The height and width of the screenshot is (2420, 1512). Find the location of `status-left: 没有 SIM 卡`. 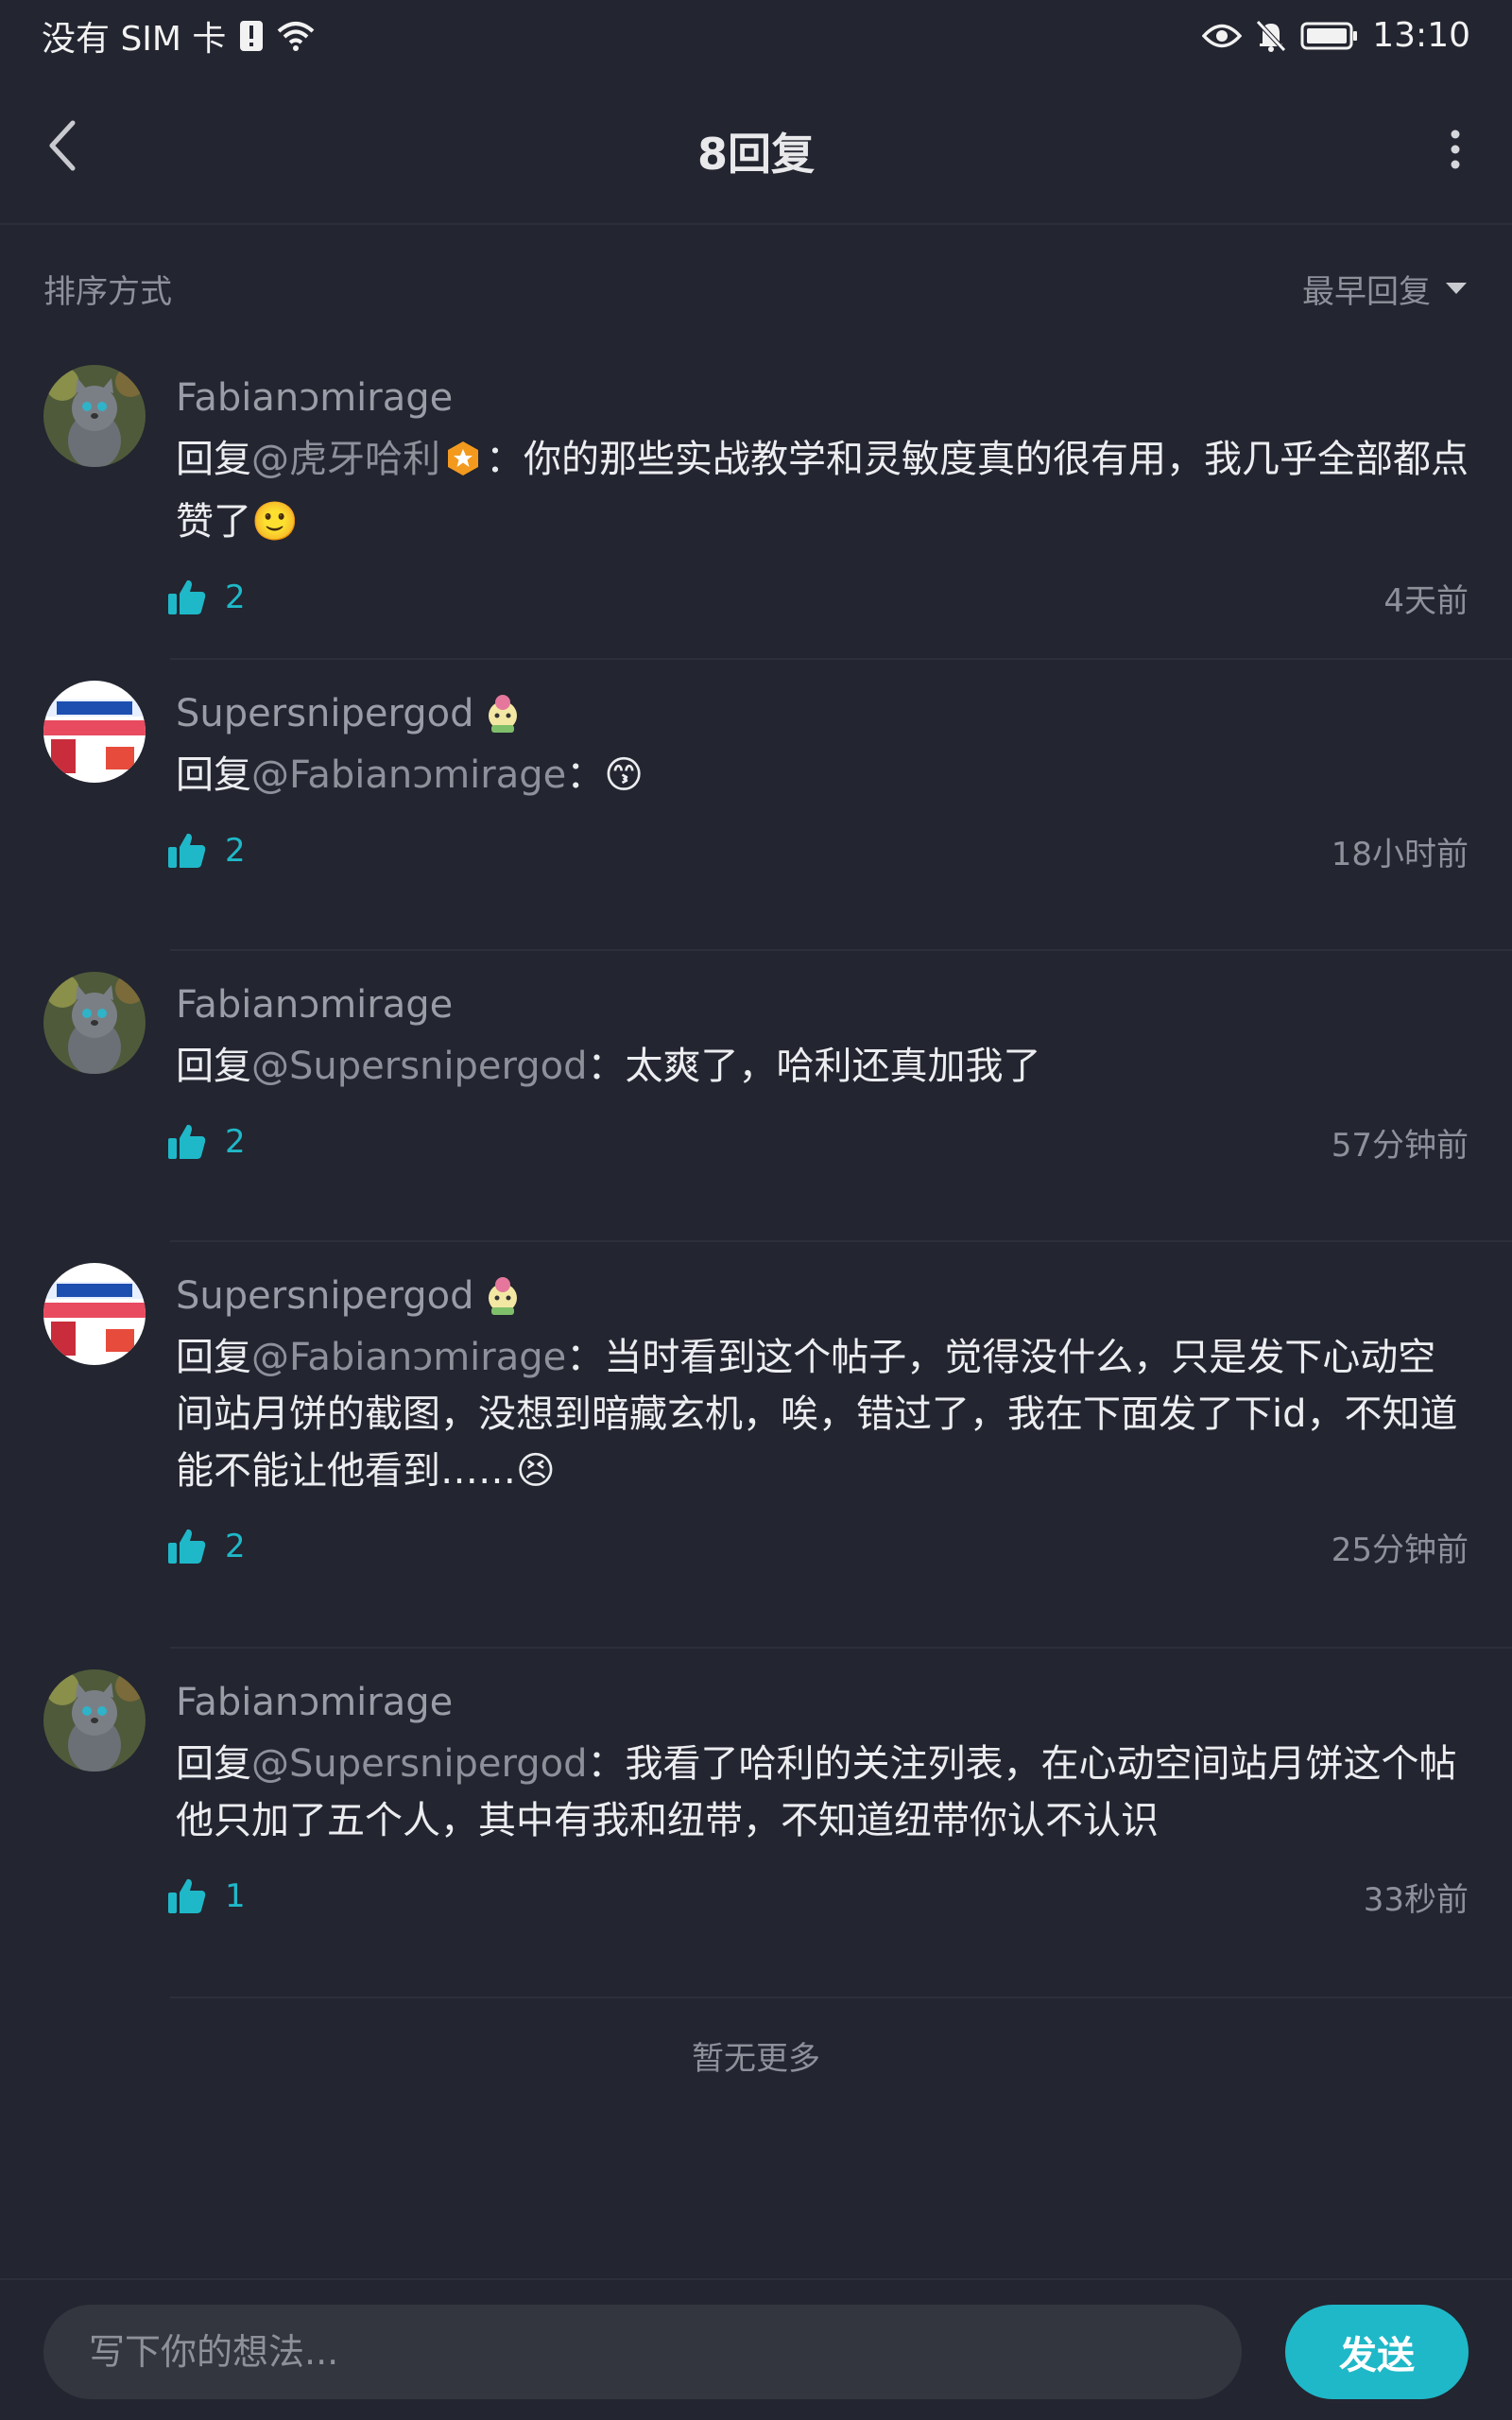

status-left: 没有 SIM 卡 is located at coordinates (178, 35).